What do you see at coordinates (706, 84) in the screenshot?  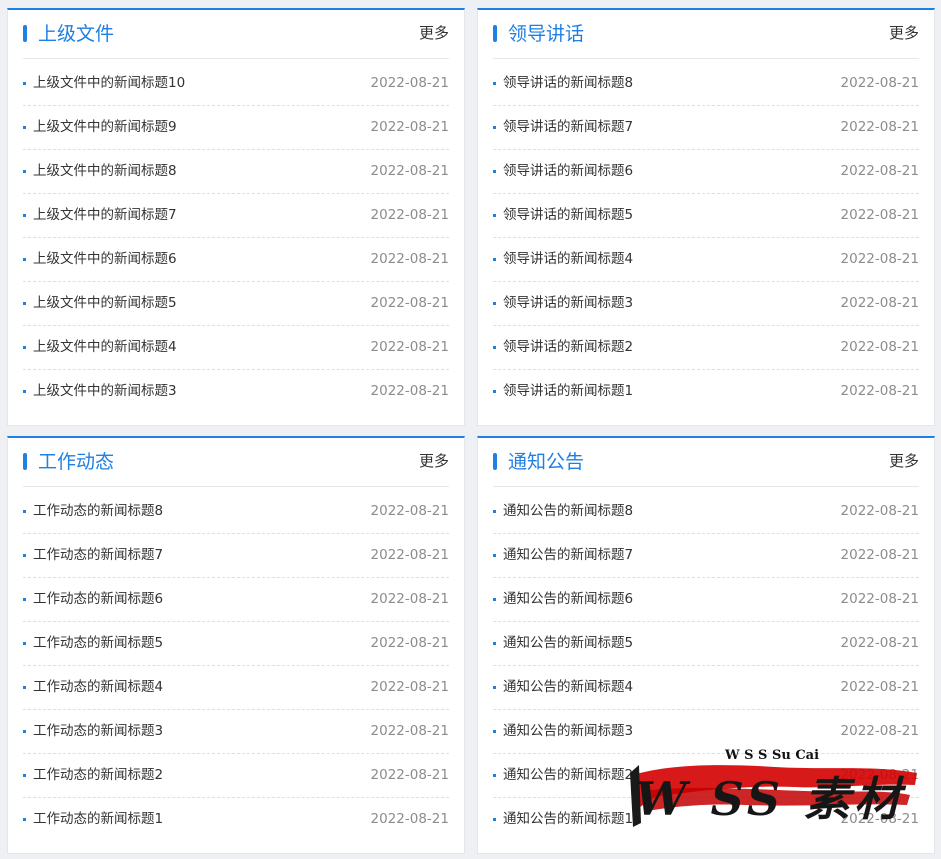 I see `news-item: 领导讲话的新闻标题8 2022-08-21` at bounding box center [706, 84].